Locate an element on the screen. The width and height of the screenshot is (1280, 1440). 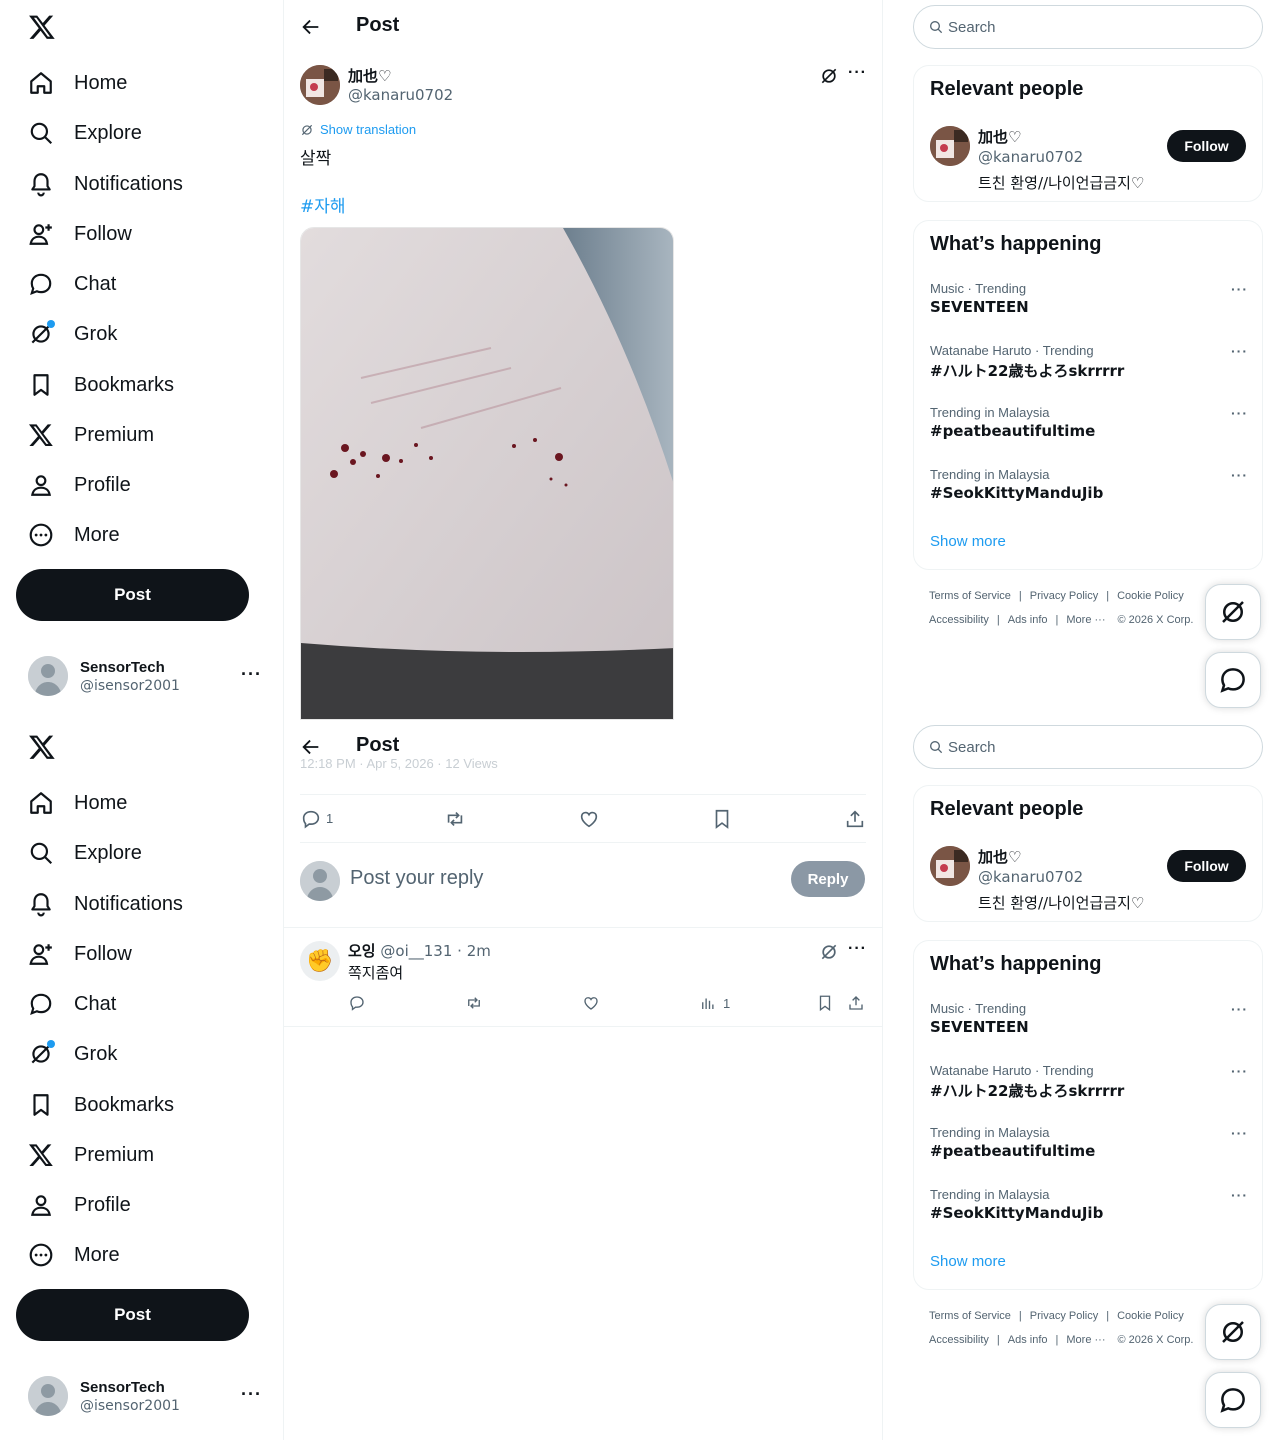
reply-handle: @oi__131 is located at coordinates (416, 951).